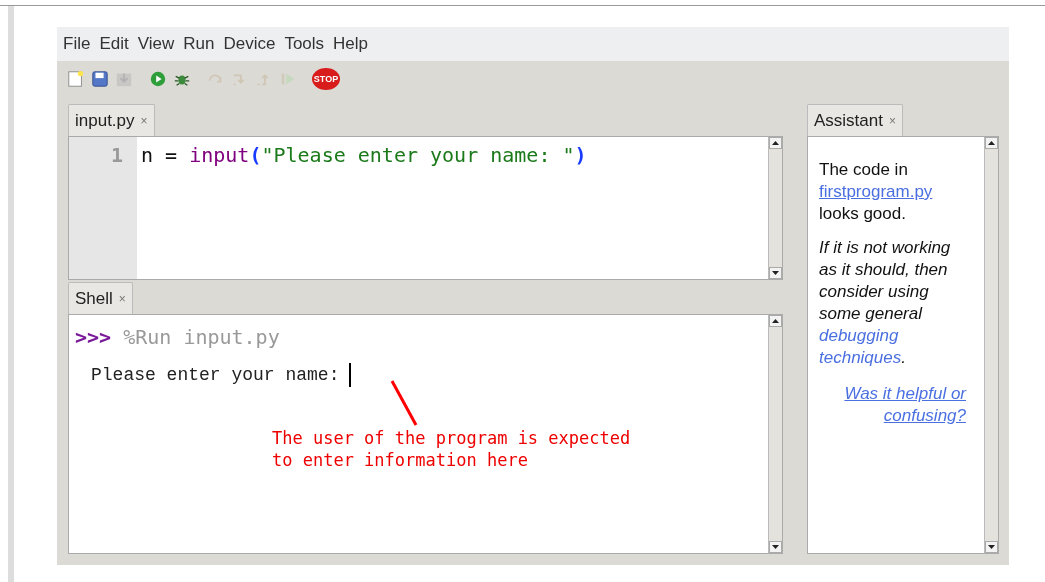 This screenshot has width=1045, height=582. What do you see at coordinates (158, 79) in the screenshot?
I see `play-icon` at bounding box center [158, 79].